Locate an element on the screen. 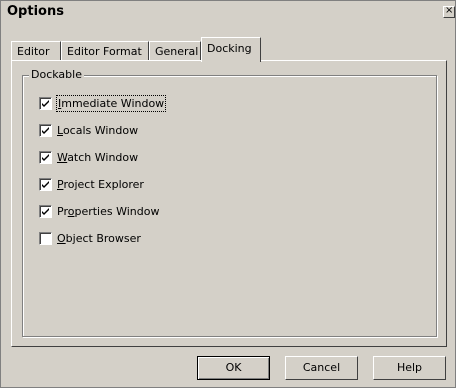 This screenshot has width=456, height=388. option-label: Locals Window is located at coordinates (98, 130).